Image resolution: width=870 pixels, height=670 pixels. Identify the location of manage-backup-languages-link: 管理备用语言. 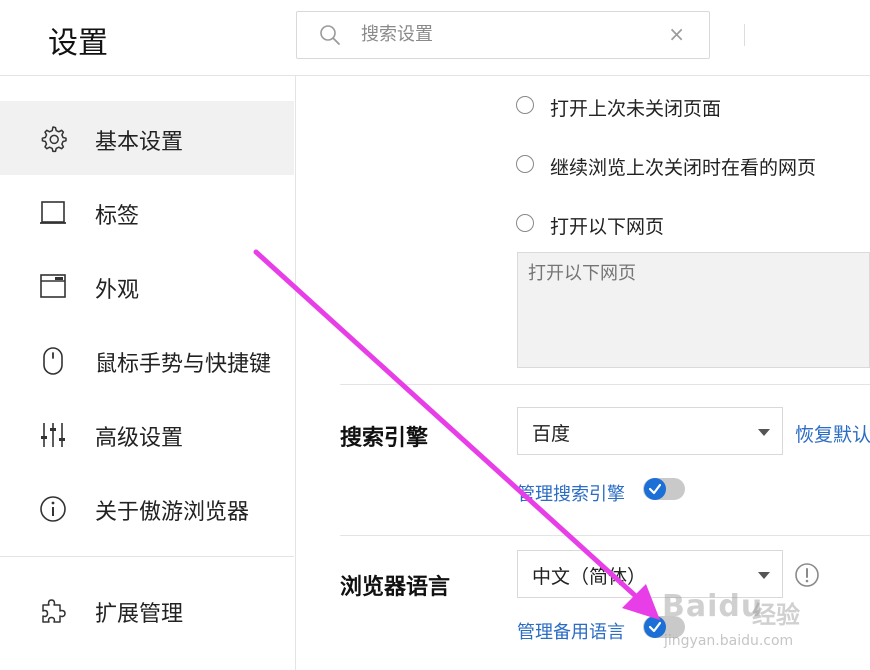
(571, 631).